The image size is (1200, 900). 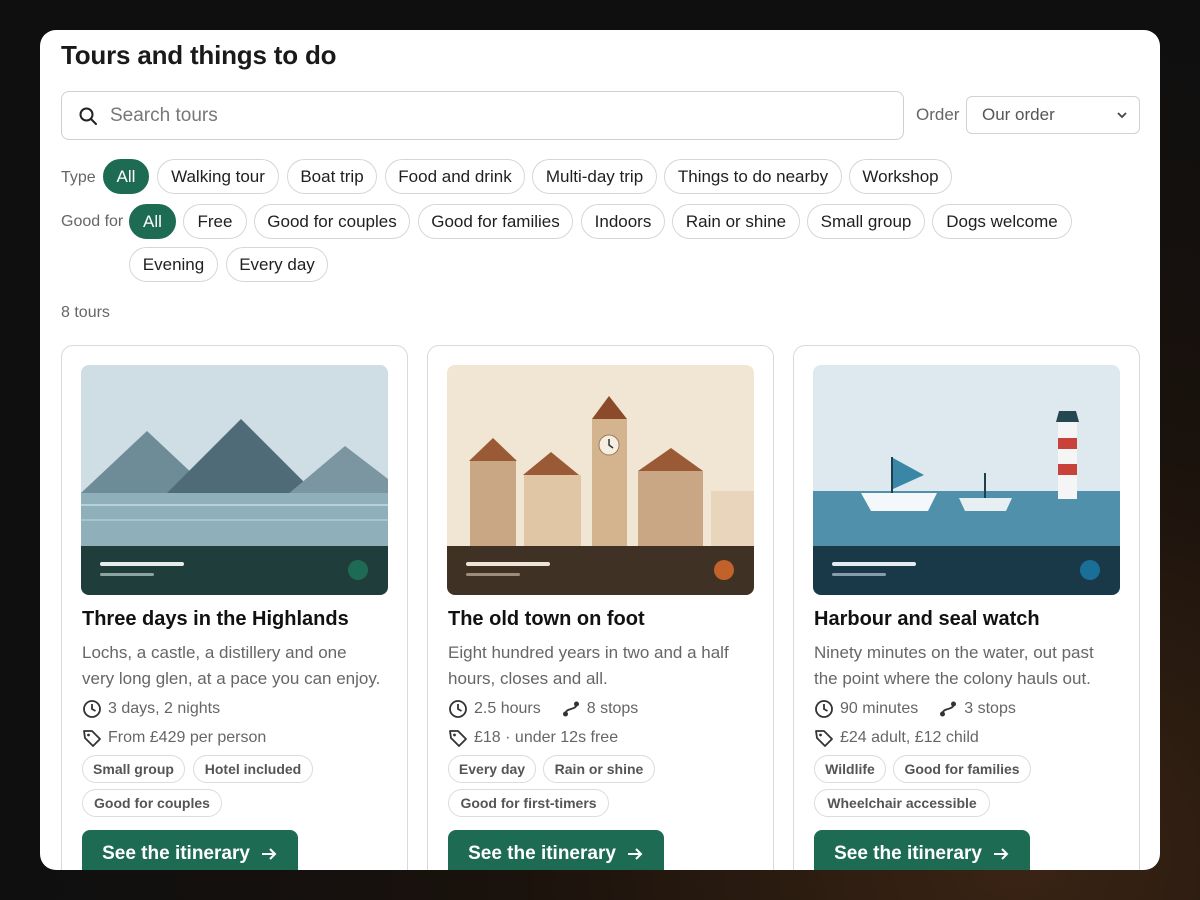 I want to click on tour-card-price: From £429 per person, so click(x=187, y=737).